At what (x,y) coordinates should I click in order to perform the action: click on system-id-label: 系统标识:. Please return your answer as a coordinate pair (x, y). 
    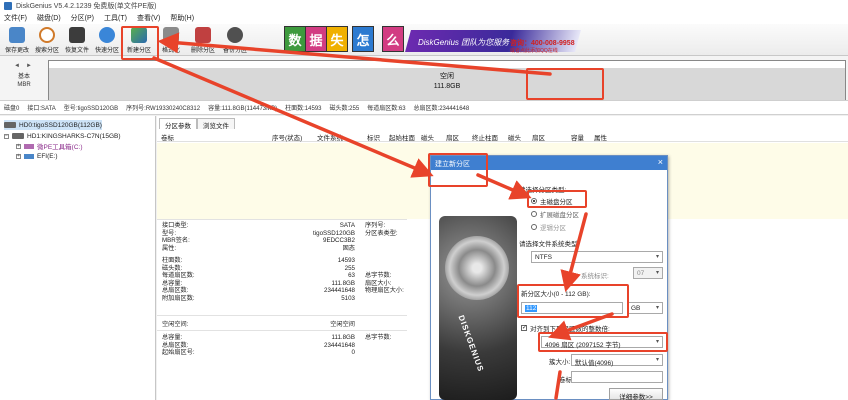
    Looking at the image, I should click on (595, 276).